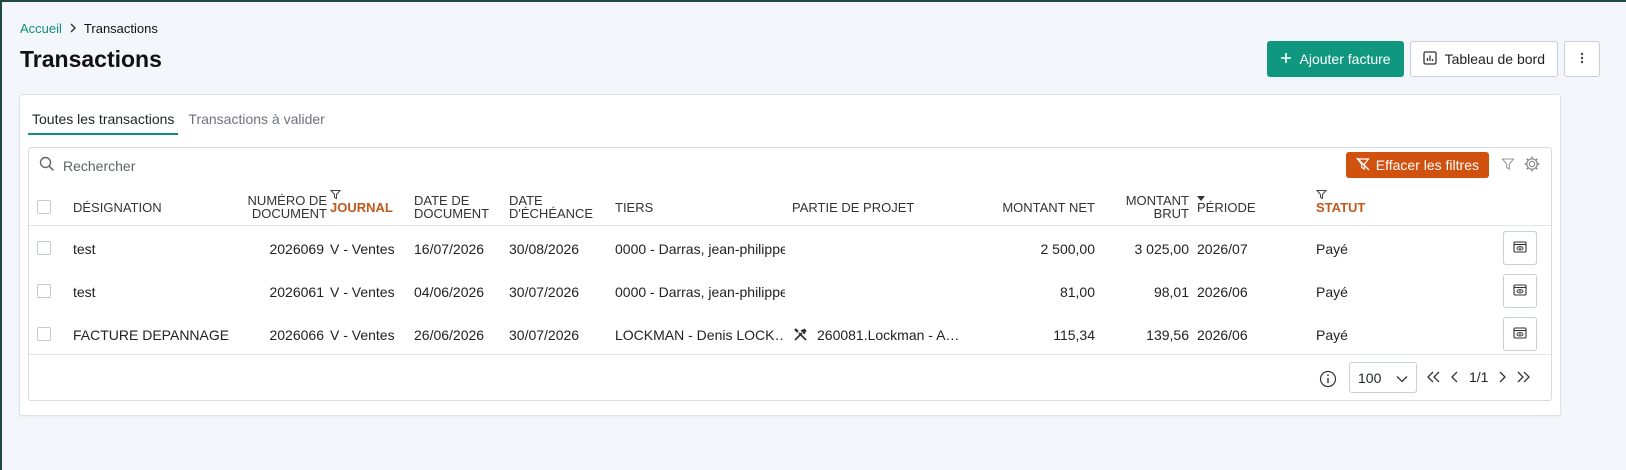  I want to click on pager: 1/1, so click(1479, 377).